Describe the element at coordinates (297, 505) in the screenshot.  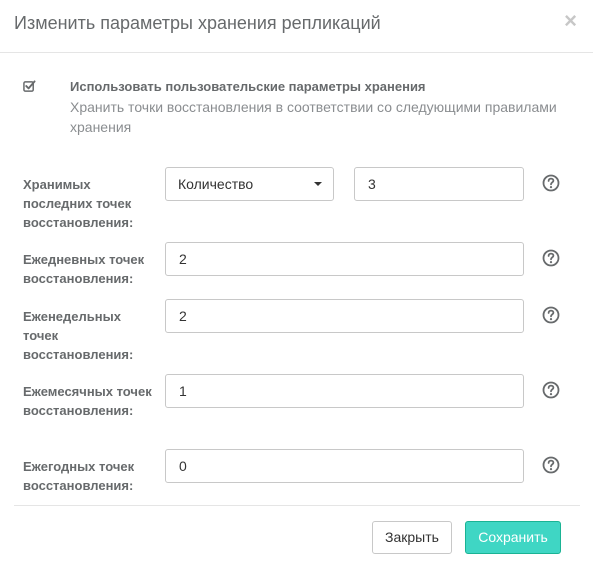
I see `footer-divider` at that location.